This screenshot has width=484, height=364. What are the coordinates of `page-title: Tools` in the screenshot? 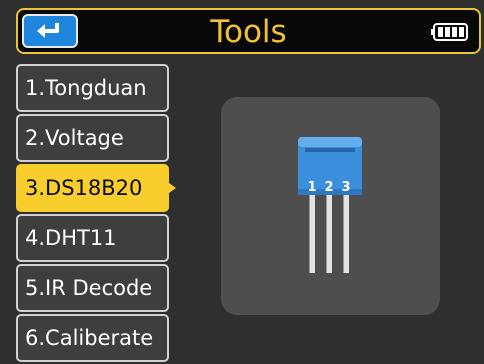 It's located at (248, 32).